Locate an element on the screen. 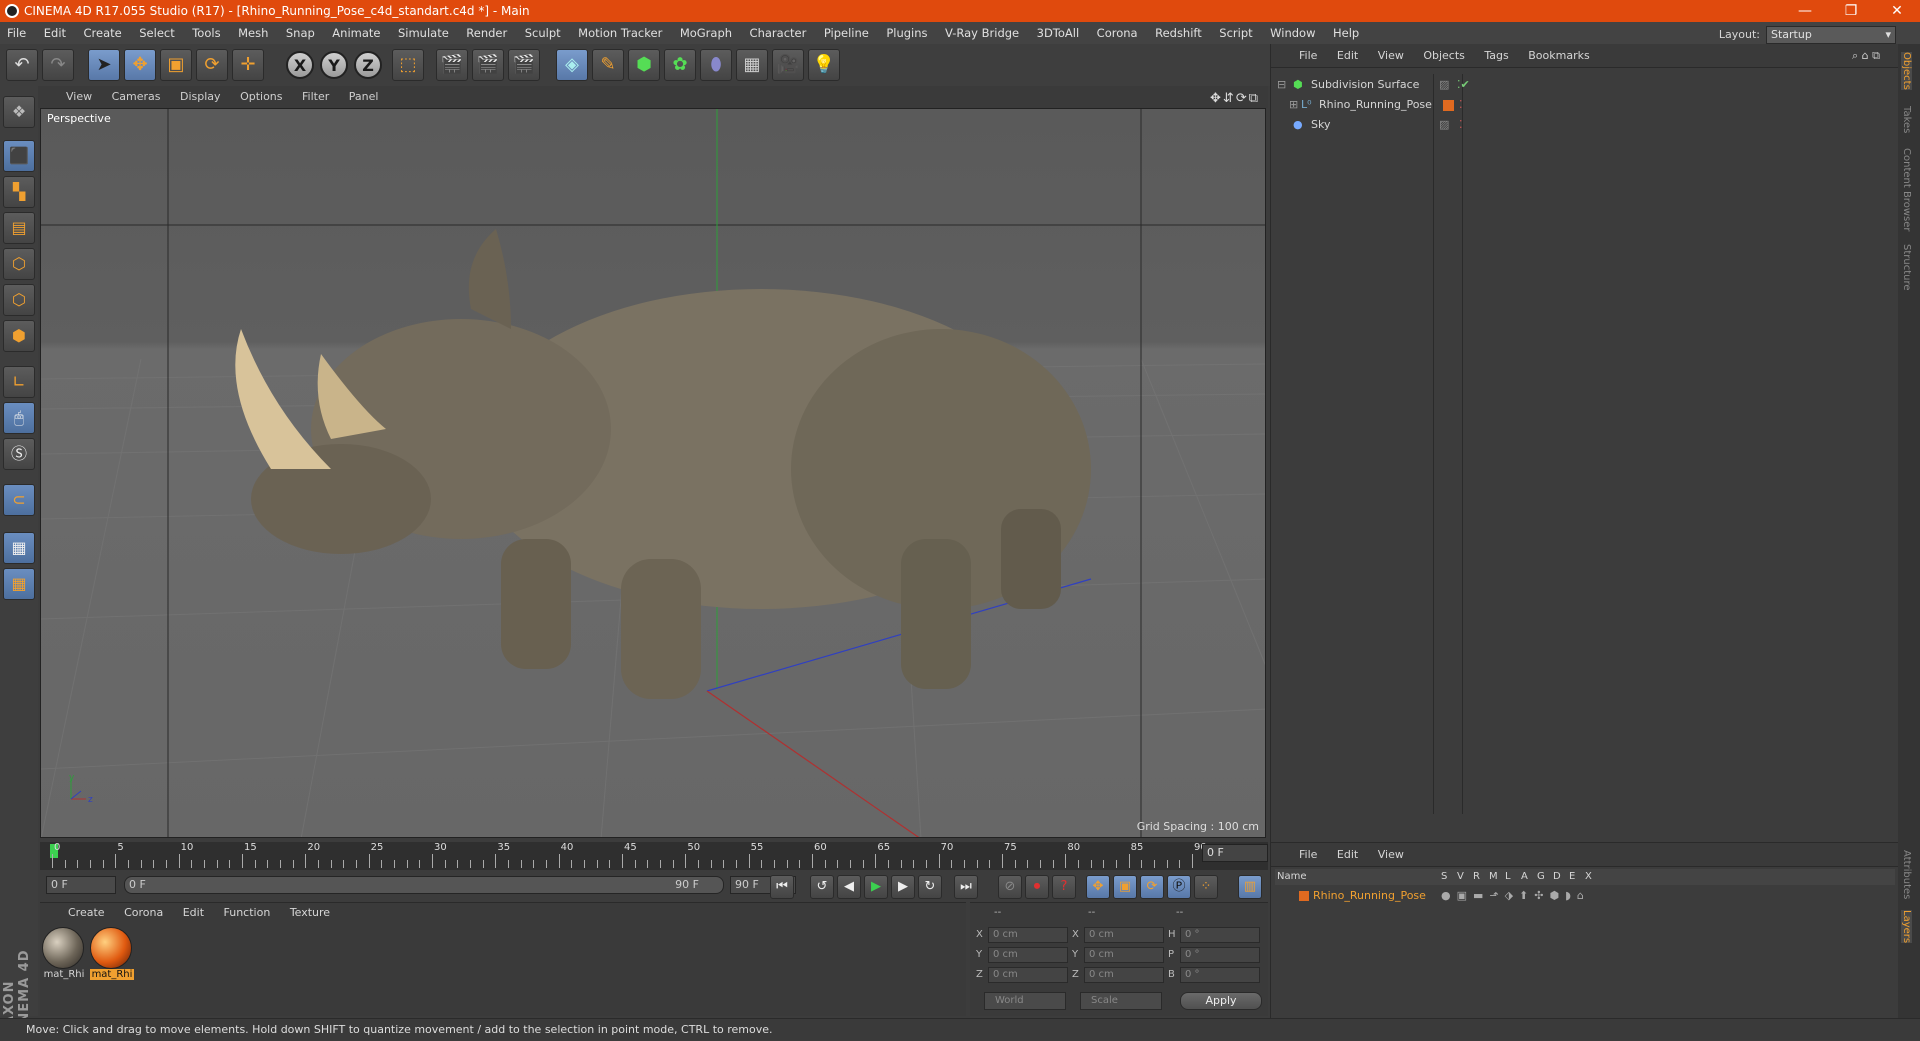 The width and height of the screenshot is (1920, 1041). render-picture-viewer-icon: 🎬 is located at coordinates (488, 65).